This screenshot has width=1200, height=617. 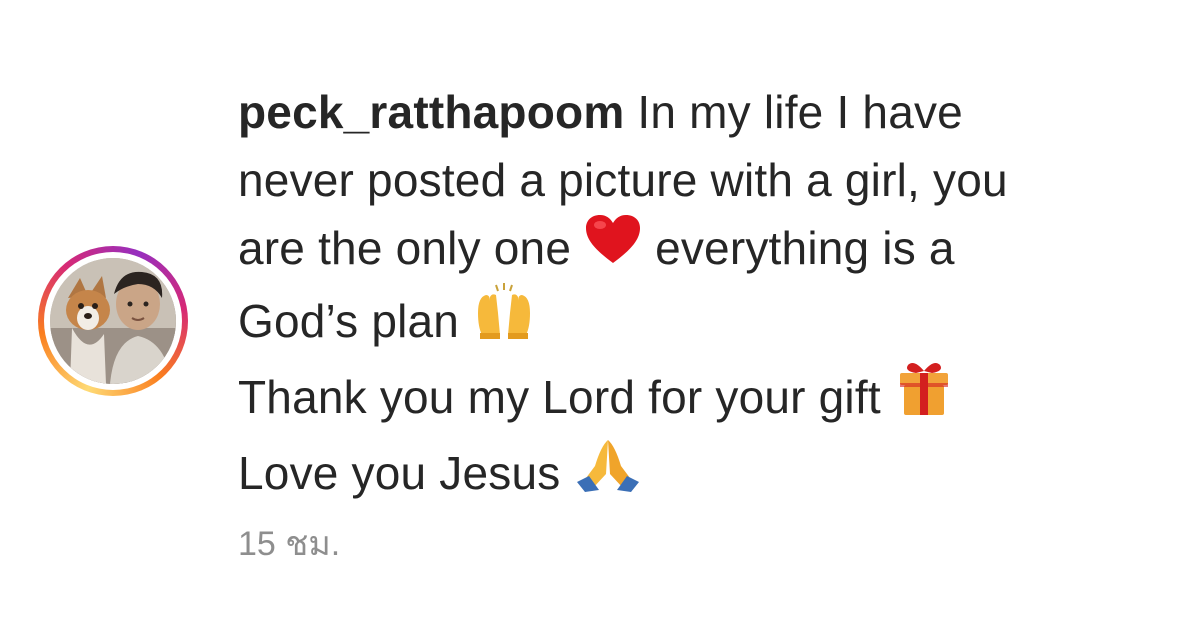 I want to click on folded-hands-icon, so click(x=608, y=473).